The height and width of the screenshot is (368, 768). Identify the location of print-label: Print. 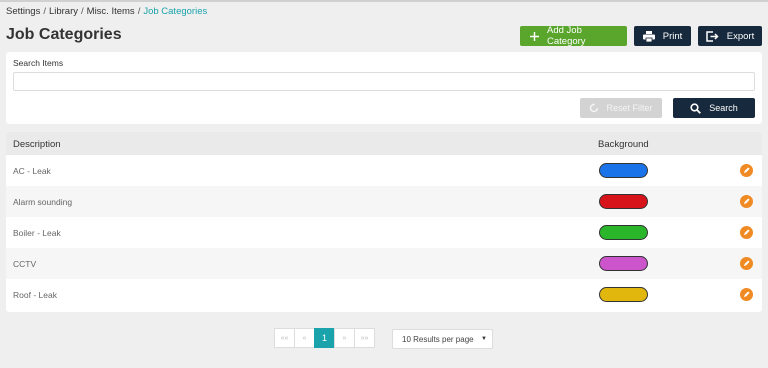
(672, 36).